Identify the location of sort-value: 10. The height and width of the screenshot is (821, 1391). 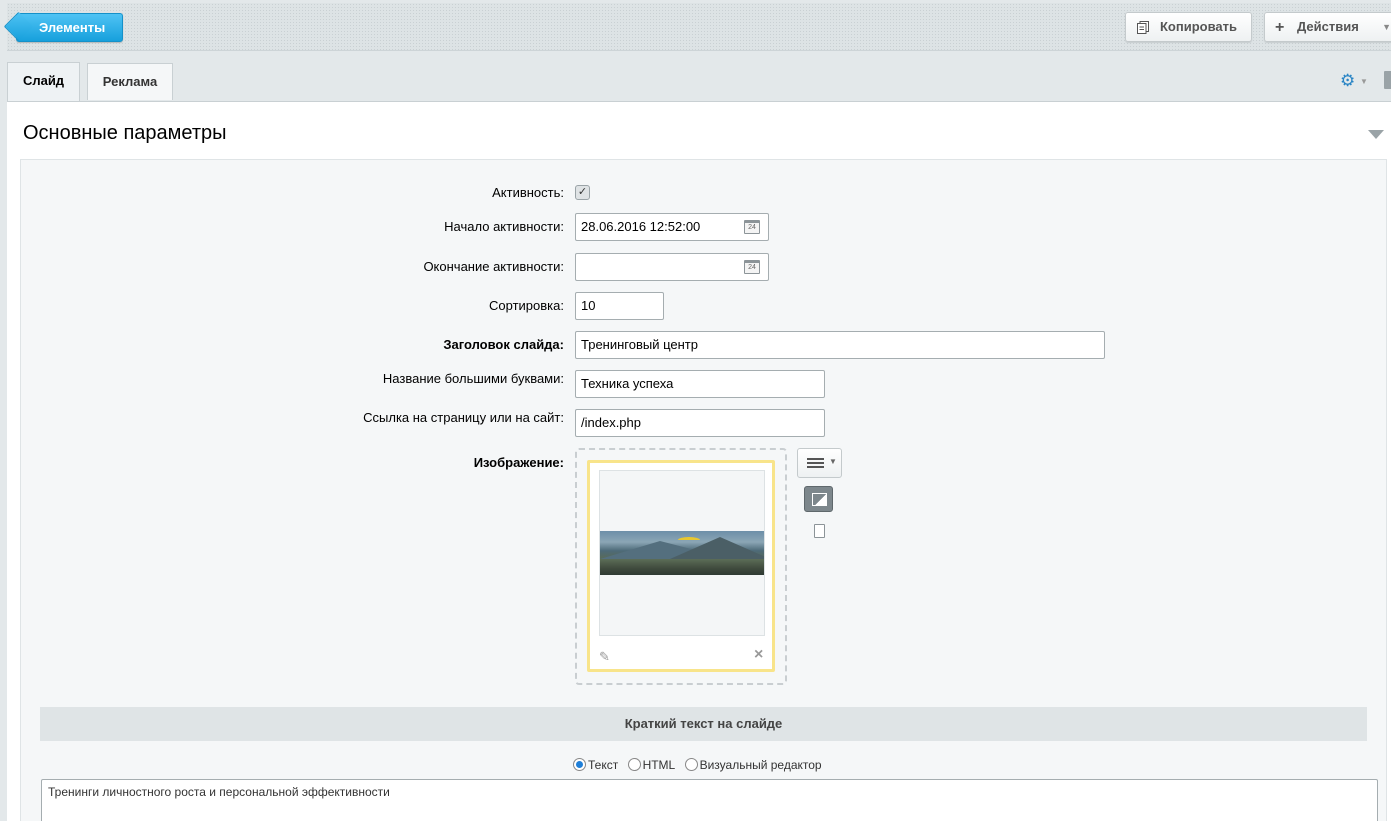
(588, 305).